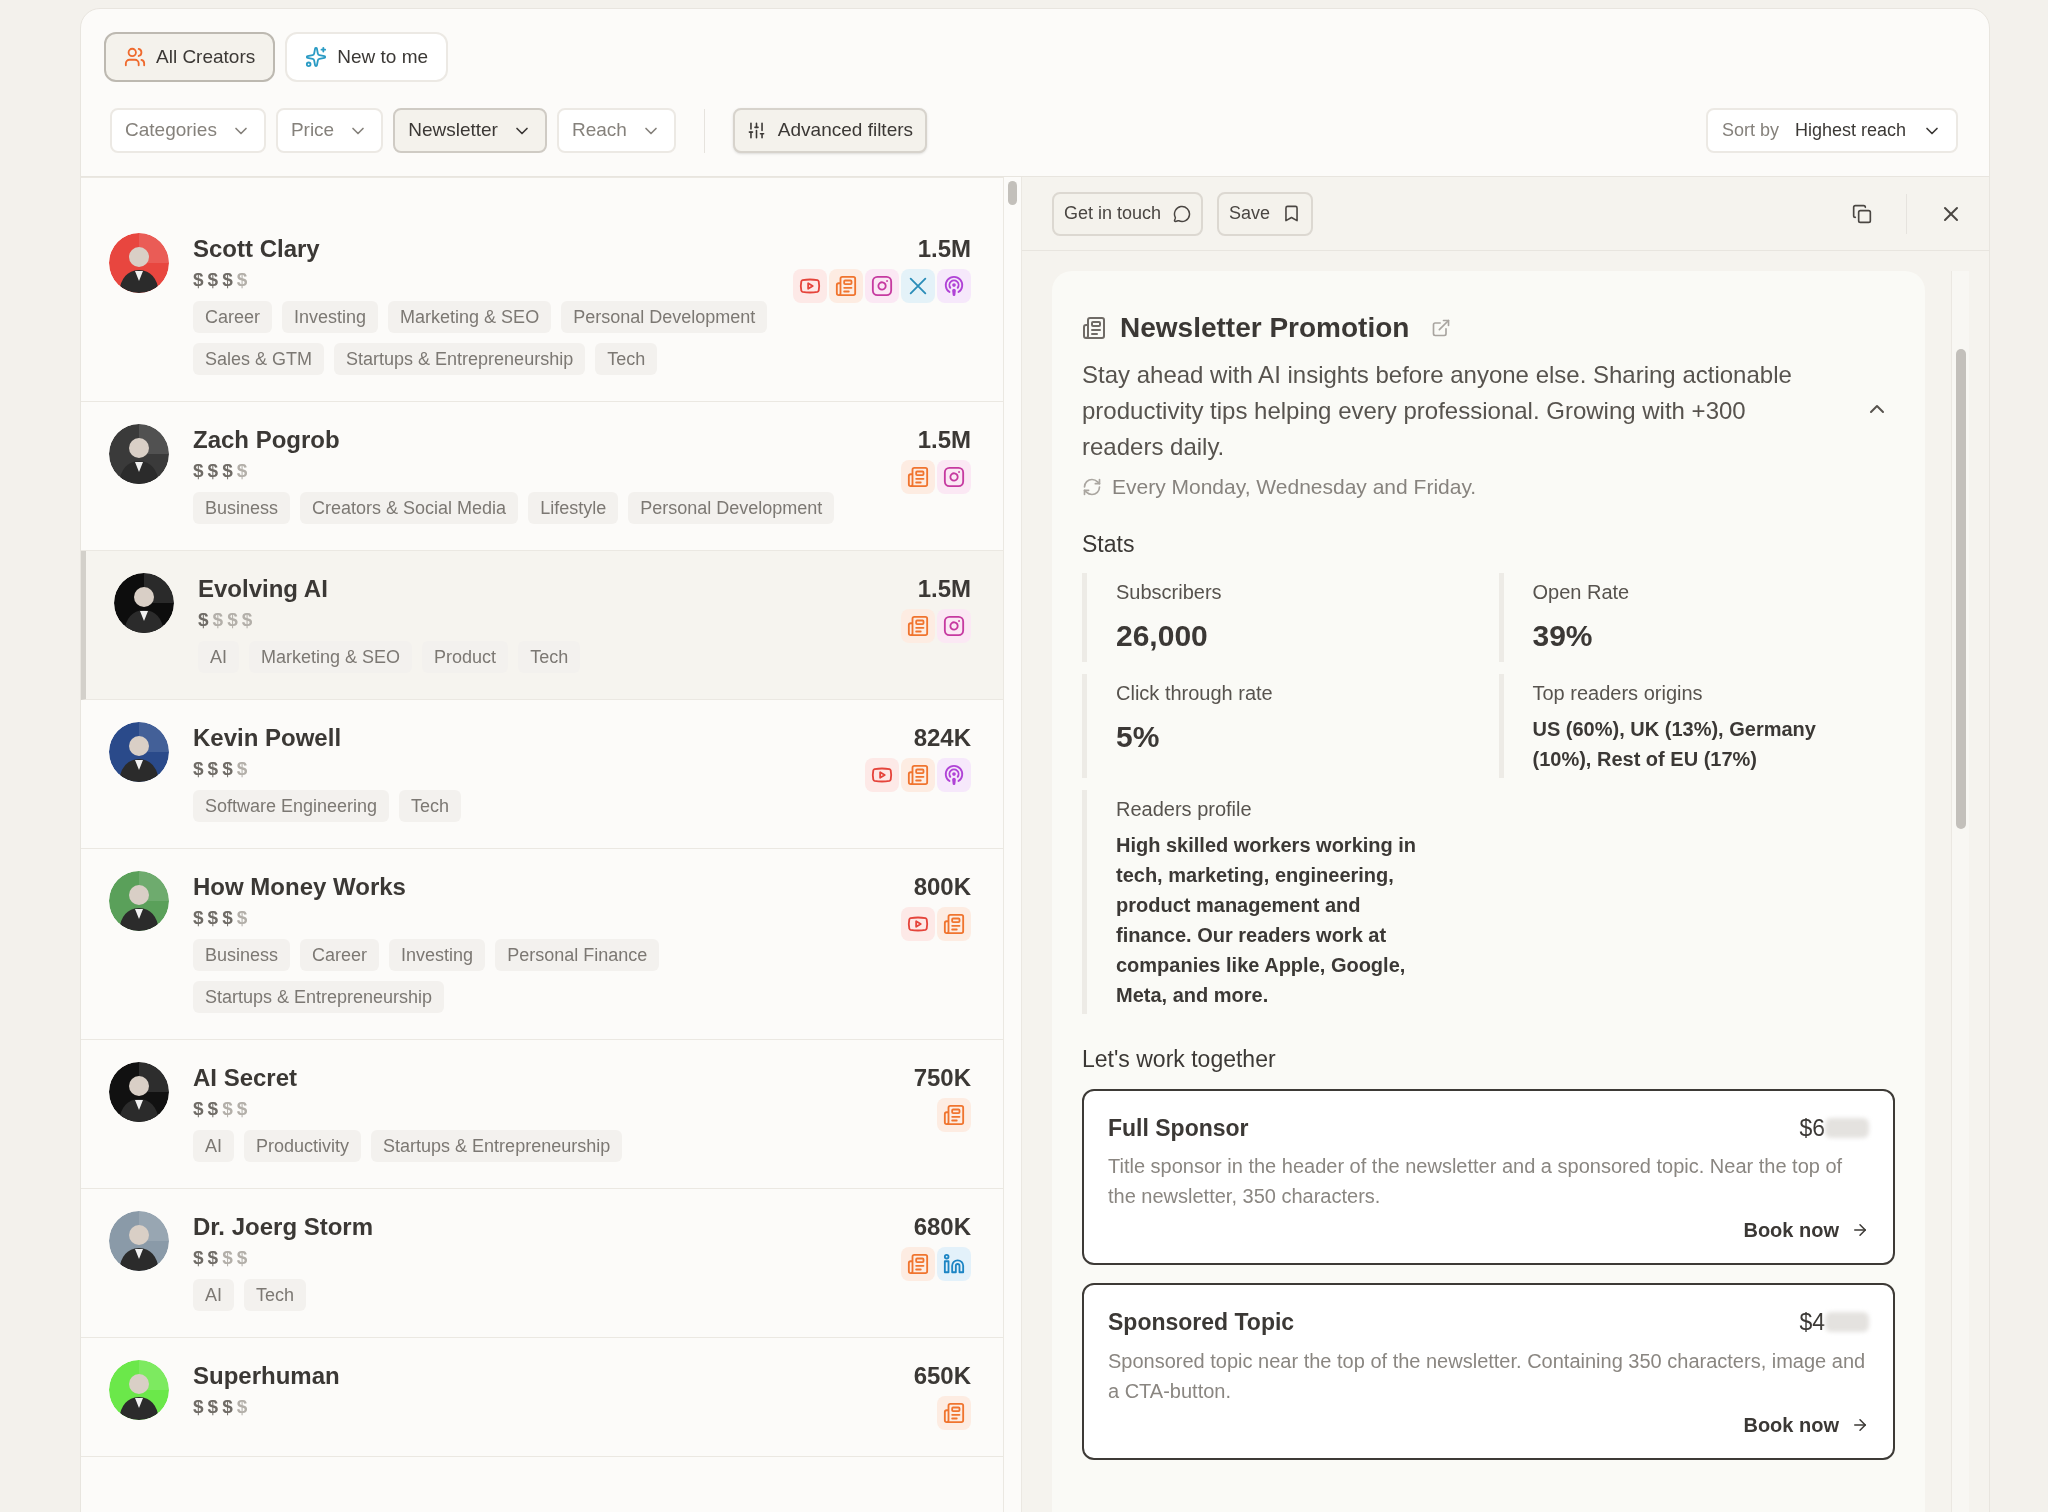 This screenshot has height=1512, width=2048. What do you see at coordinates (367, 57) in the screenshot?
I see `tab: New to me` at bounding box center [367, 57].